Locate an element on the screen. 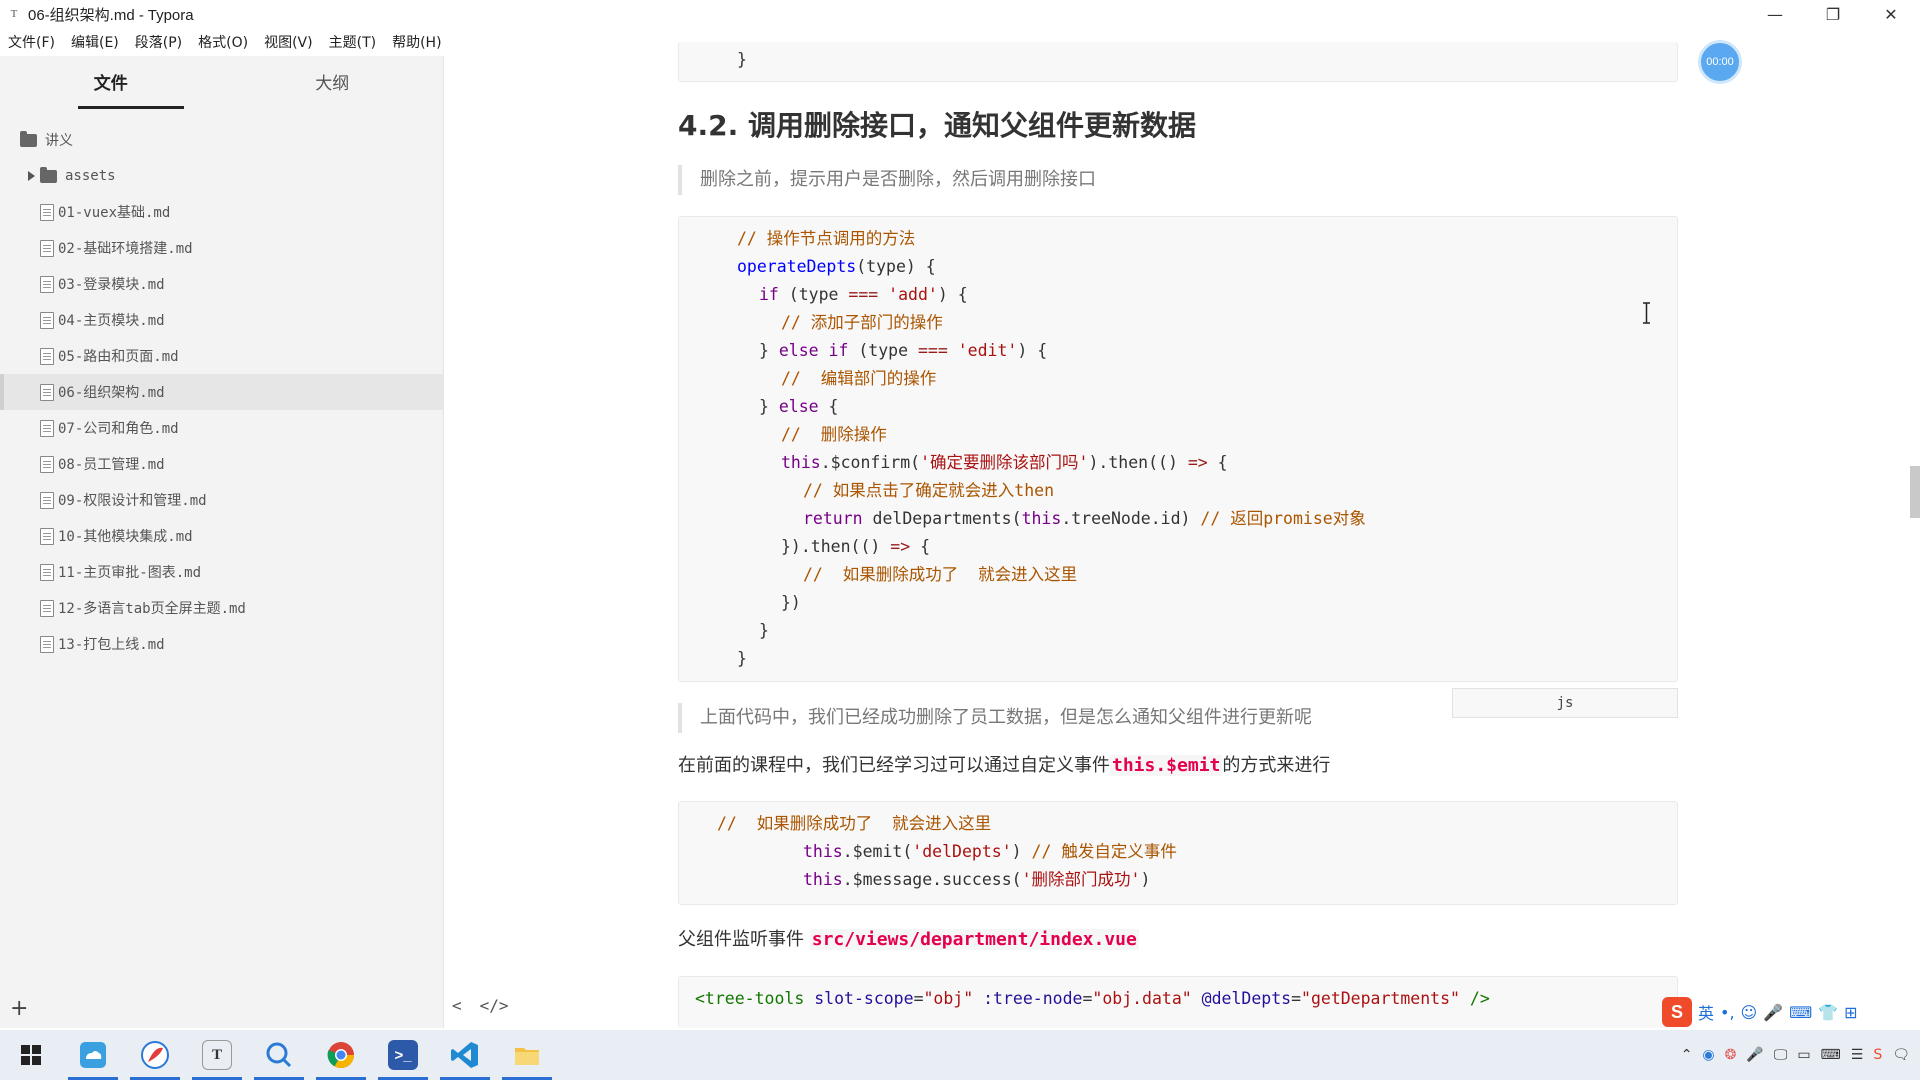 This screenshot has width=1920, height=1080. tree-file-item: 11-主页审批-图表.md is located at coordinates (222, 572).